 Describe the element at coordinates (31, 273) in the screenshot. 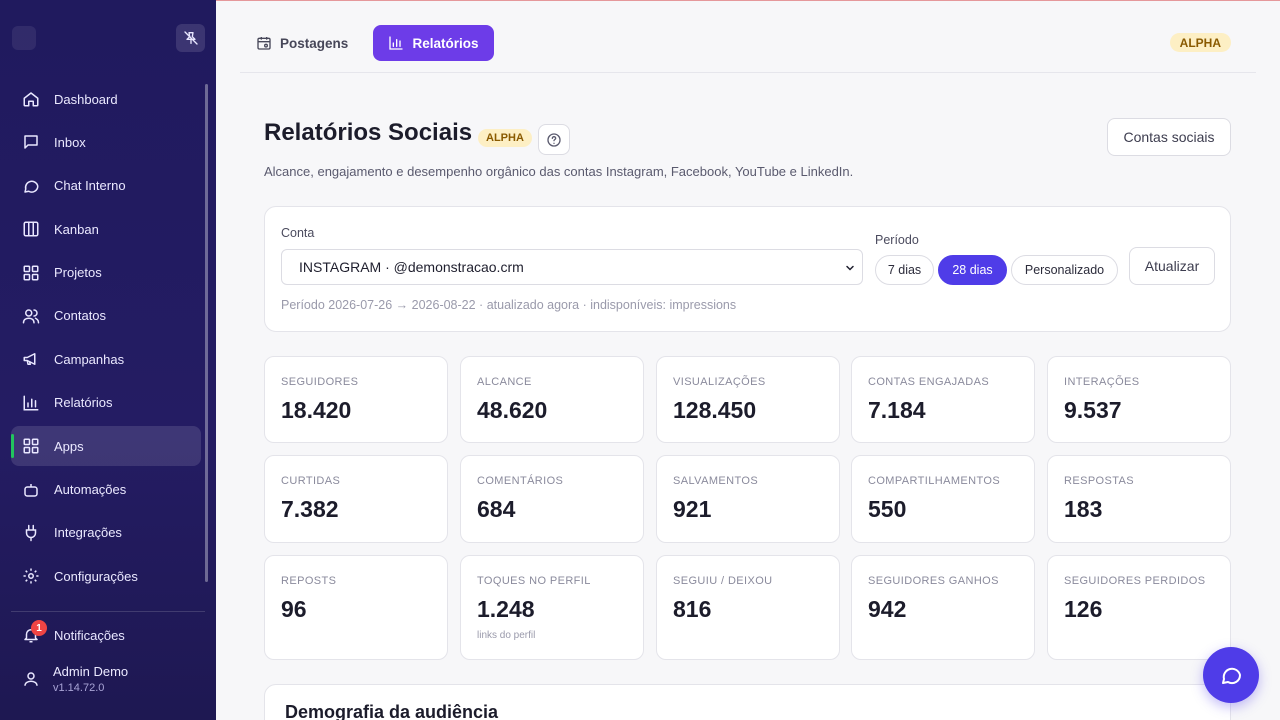

I see `grid-icon` at that location.